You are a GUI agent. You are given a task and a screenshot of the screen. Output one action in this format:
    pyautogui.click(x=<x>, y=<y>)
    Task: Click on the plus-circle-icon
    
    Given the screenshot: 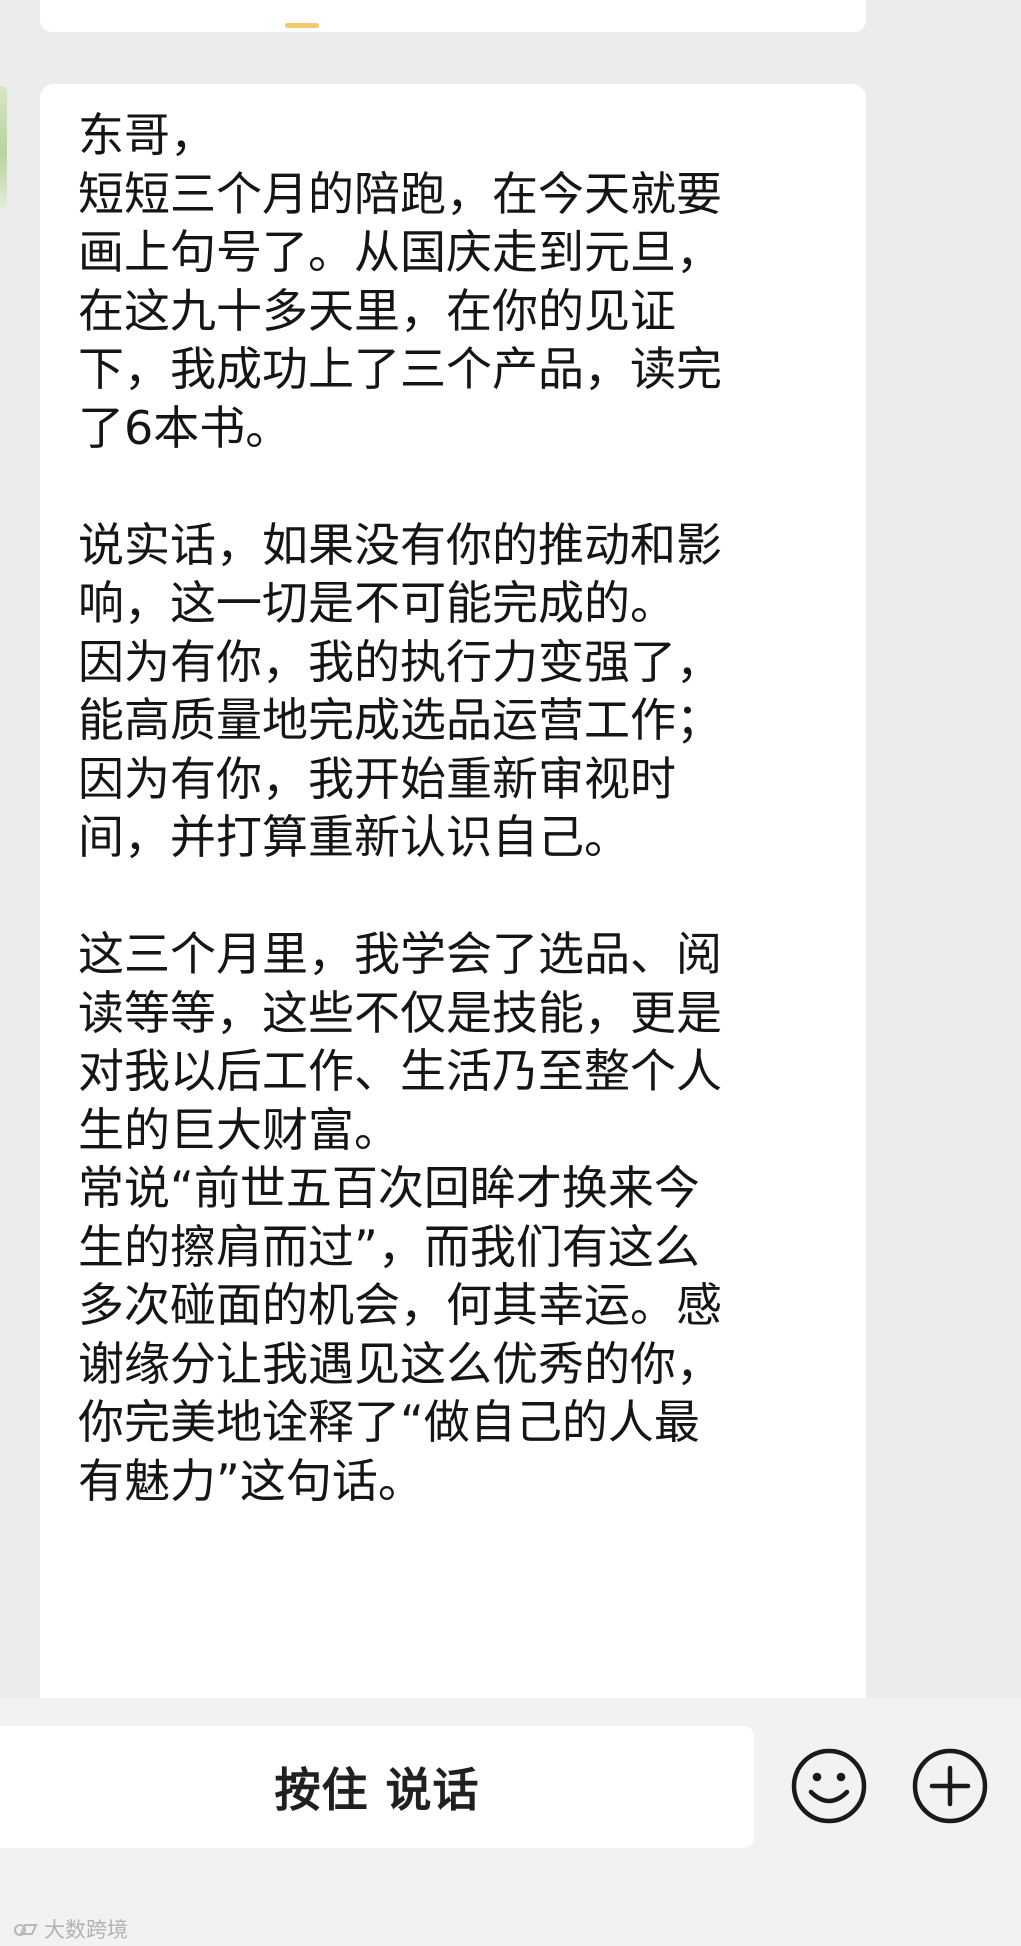 What is the action you would take?
    pyautogui.click(x=950, y=1786)
    